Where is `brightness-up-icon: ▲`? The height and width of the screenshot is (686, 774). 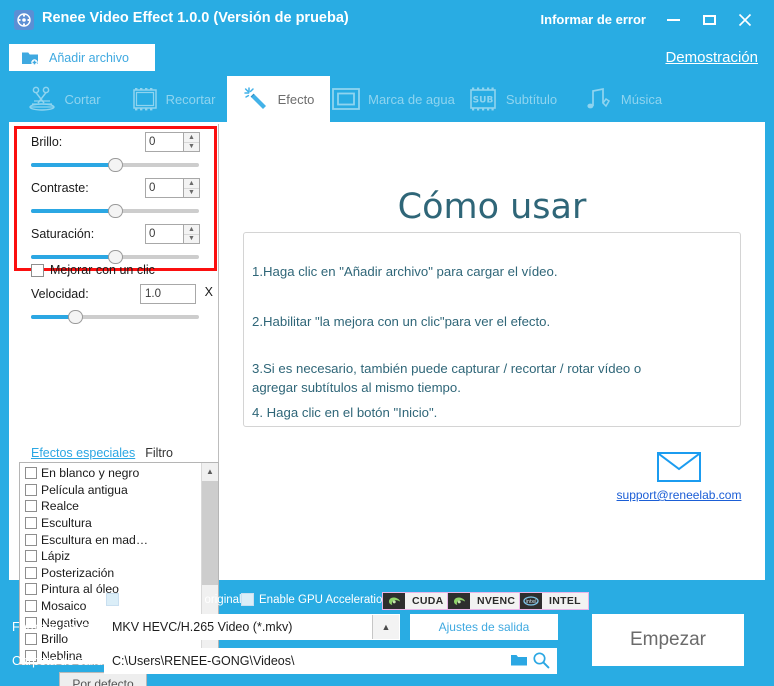
brightness-up-icon: ▲ is located at coordinates (191, 138).